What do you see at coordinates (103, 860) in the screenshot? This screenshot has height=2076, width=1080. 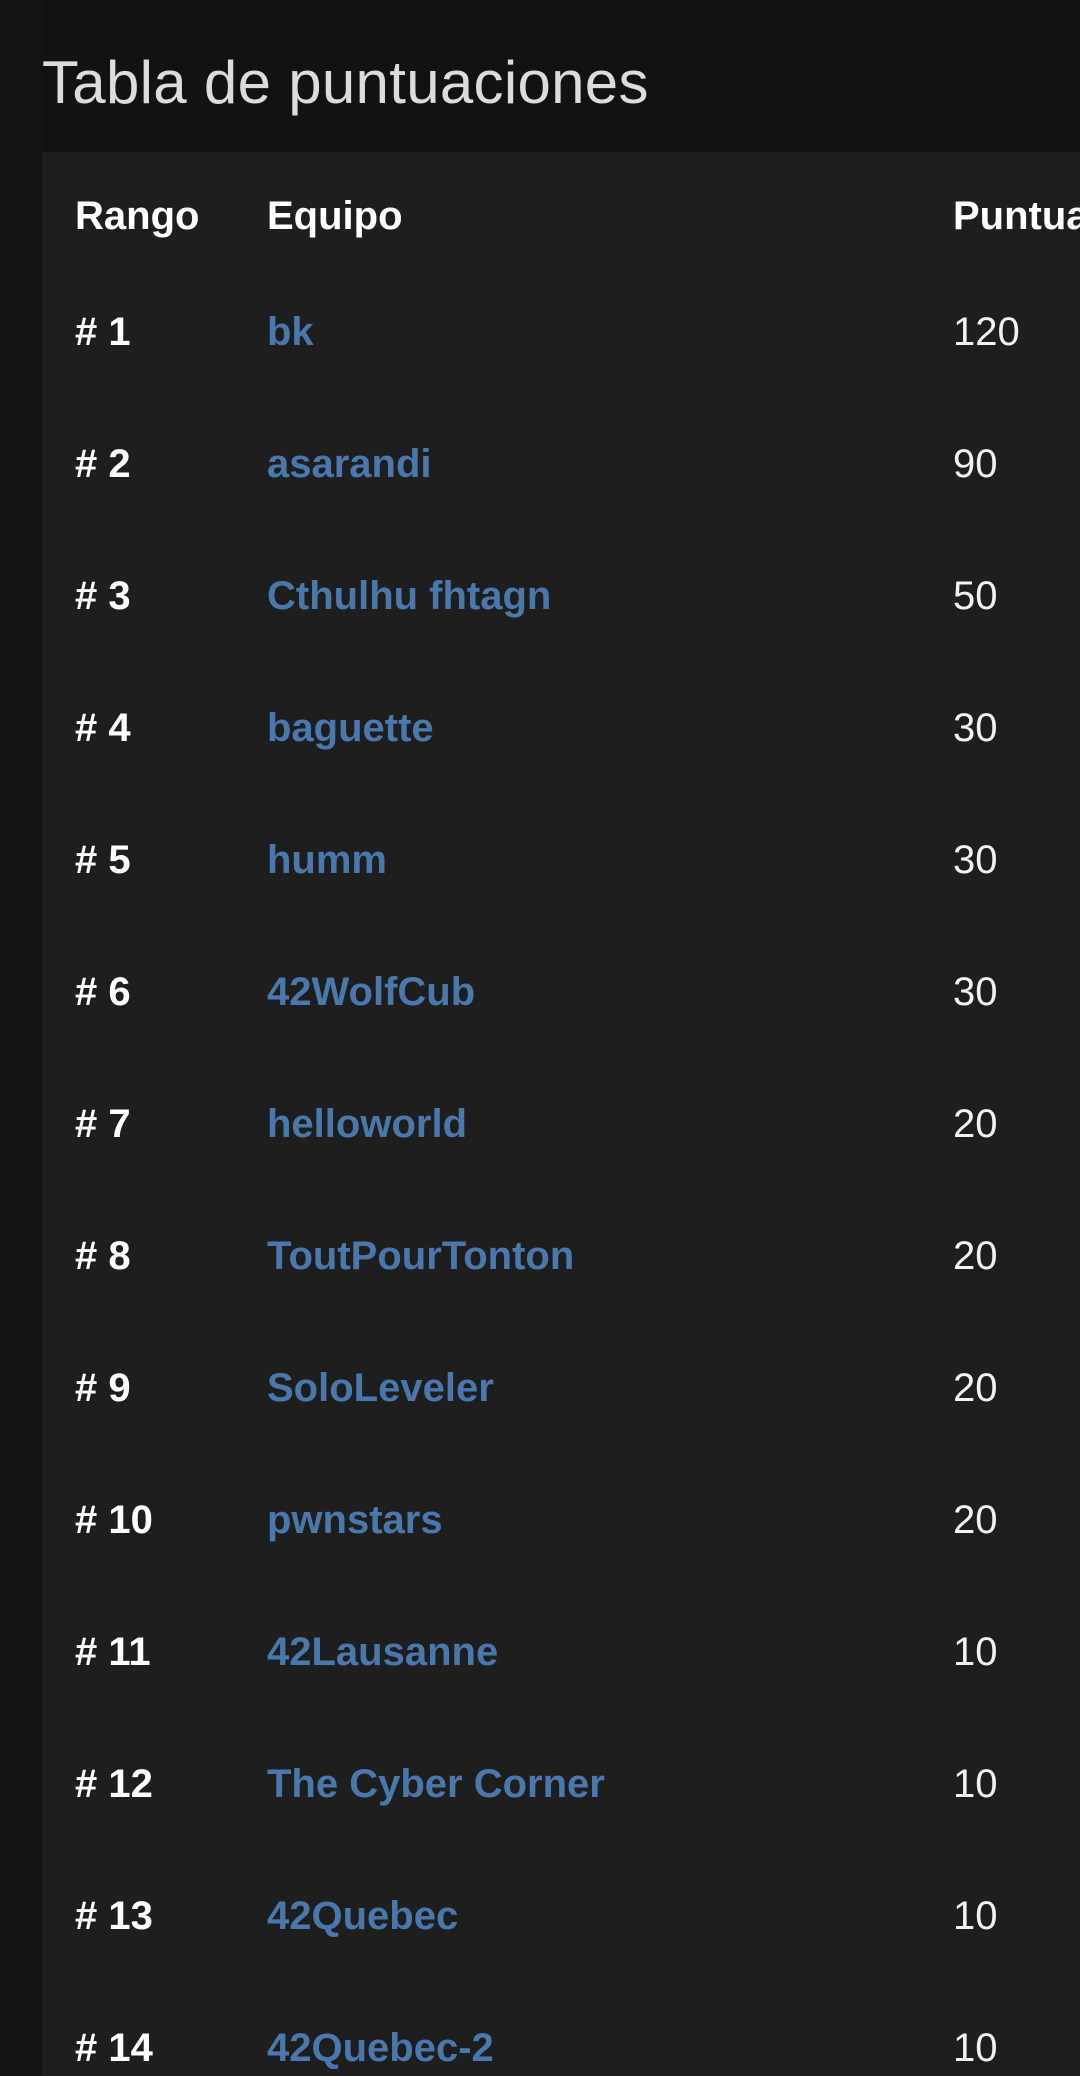 I see `rank-cell: # 5` at bounding box center [103, 860].